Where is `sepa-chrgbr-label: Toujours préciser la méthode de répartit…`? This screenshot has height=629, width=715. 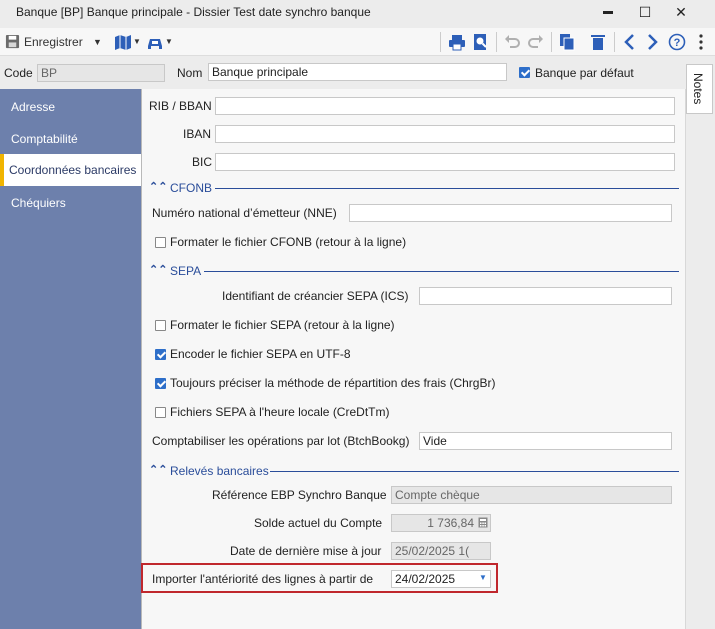 sepa-chrgbr-label: Toujours préciser la méthode de répartit… is located at coordinates (333, 383).